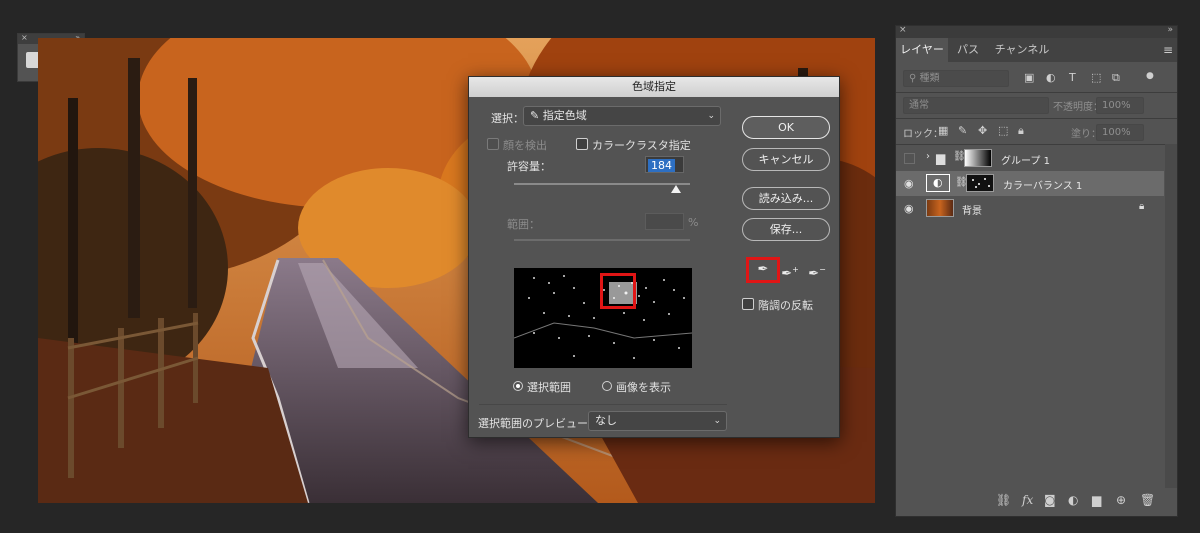 The width and height of the screenshot is (1200, 533). What do you see at coordinates (607, 386) in the screenshot?
I see `image-radio` at bounding box center [607, 386].